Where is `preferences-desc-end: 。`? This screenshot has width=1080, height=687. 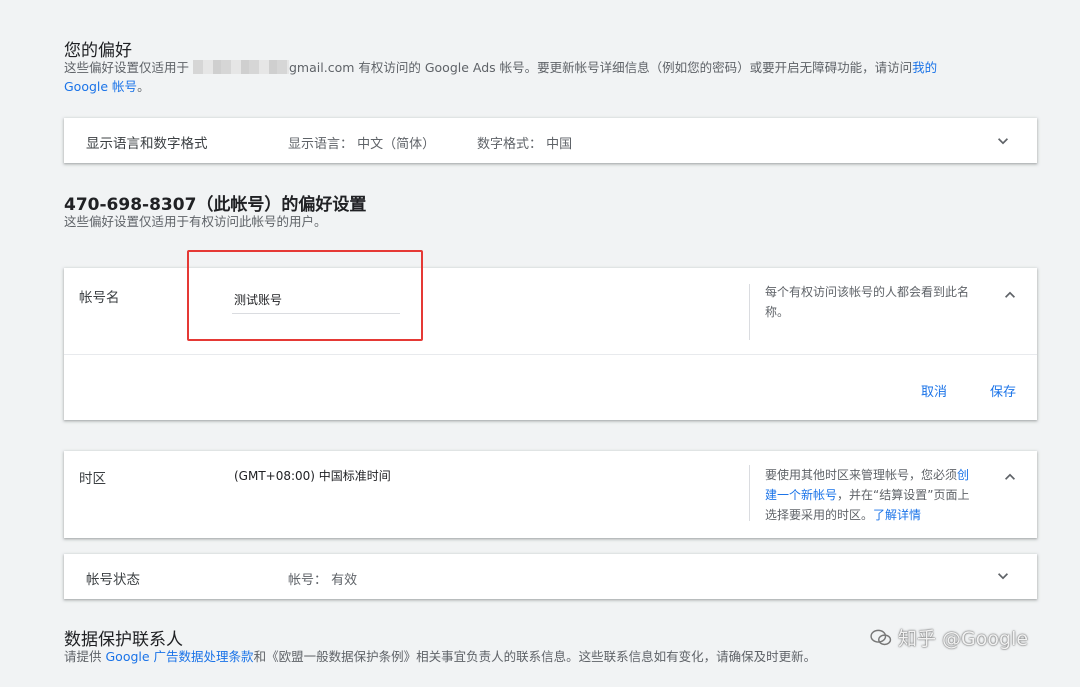
preferences-desc-end: 。 is located at coordinates (143, 86).